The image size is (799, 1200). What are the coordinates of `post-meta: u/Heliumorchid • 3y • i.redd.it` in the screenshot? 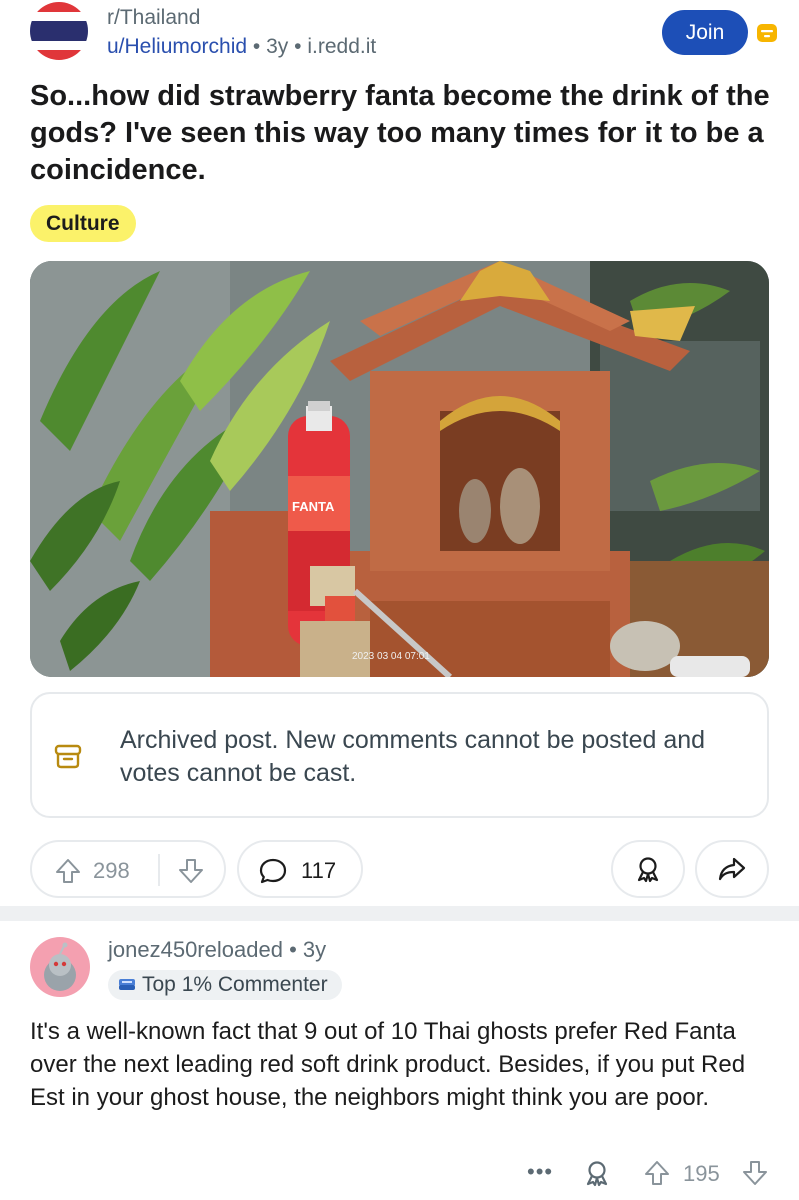 It's located at (241, 47).